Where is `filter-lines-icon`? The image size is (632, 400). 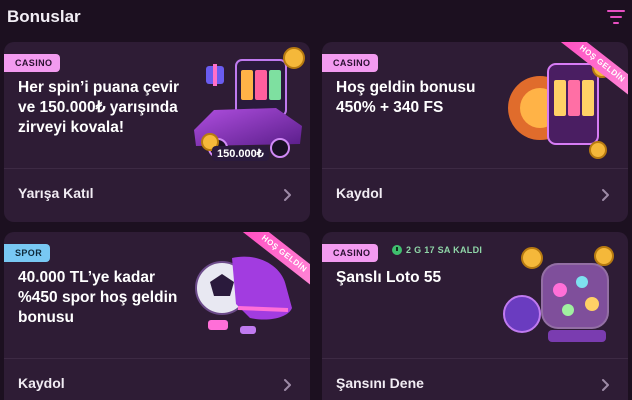
filter-lines-icon is located at coordinates (616, 17).